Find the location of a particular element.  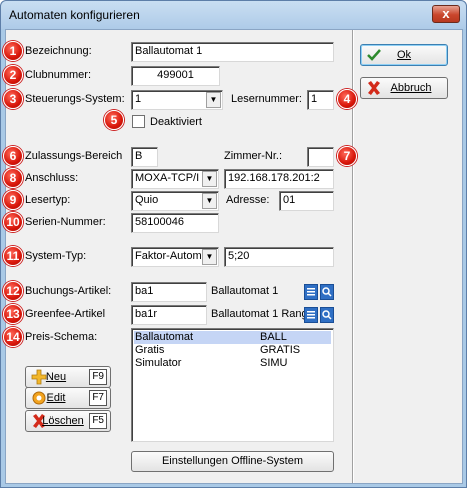

zulassungs-bereich-field: B is located at coordinates (144, 157).